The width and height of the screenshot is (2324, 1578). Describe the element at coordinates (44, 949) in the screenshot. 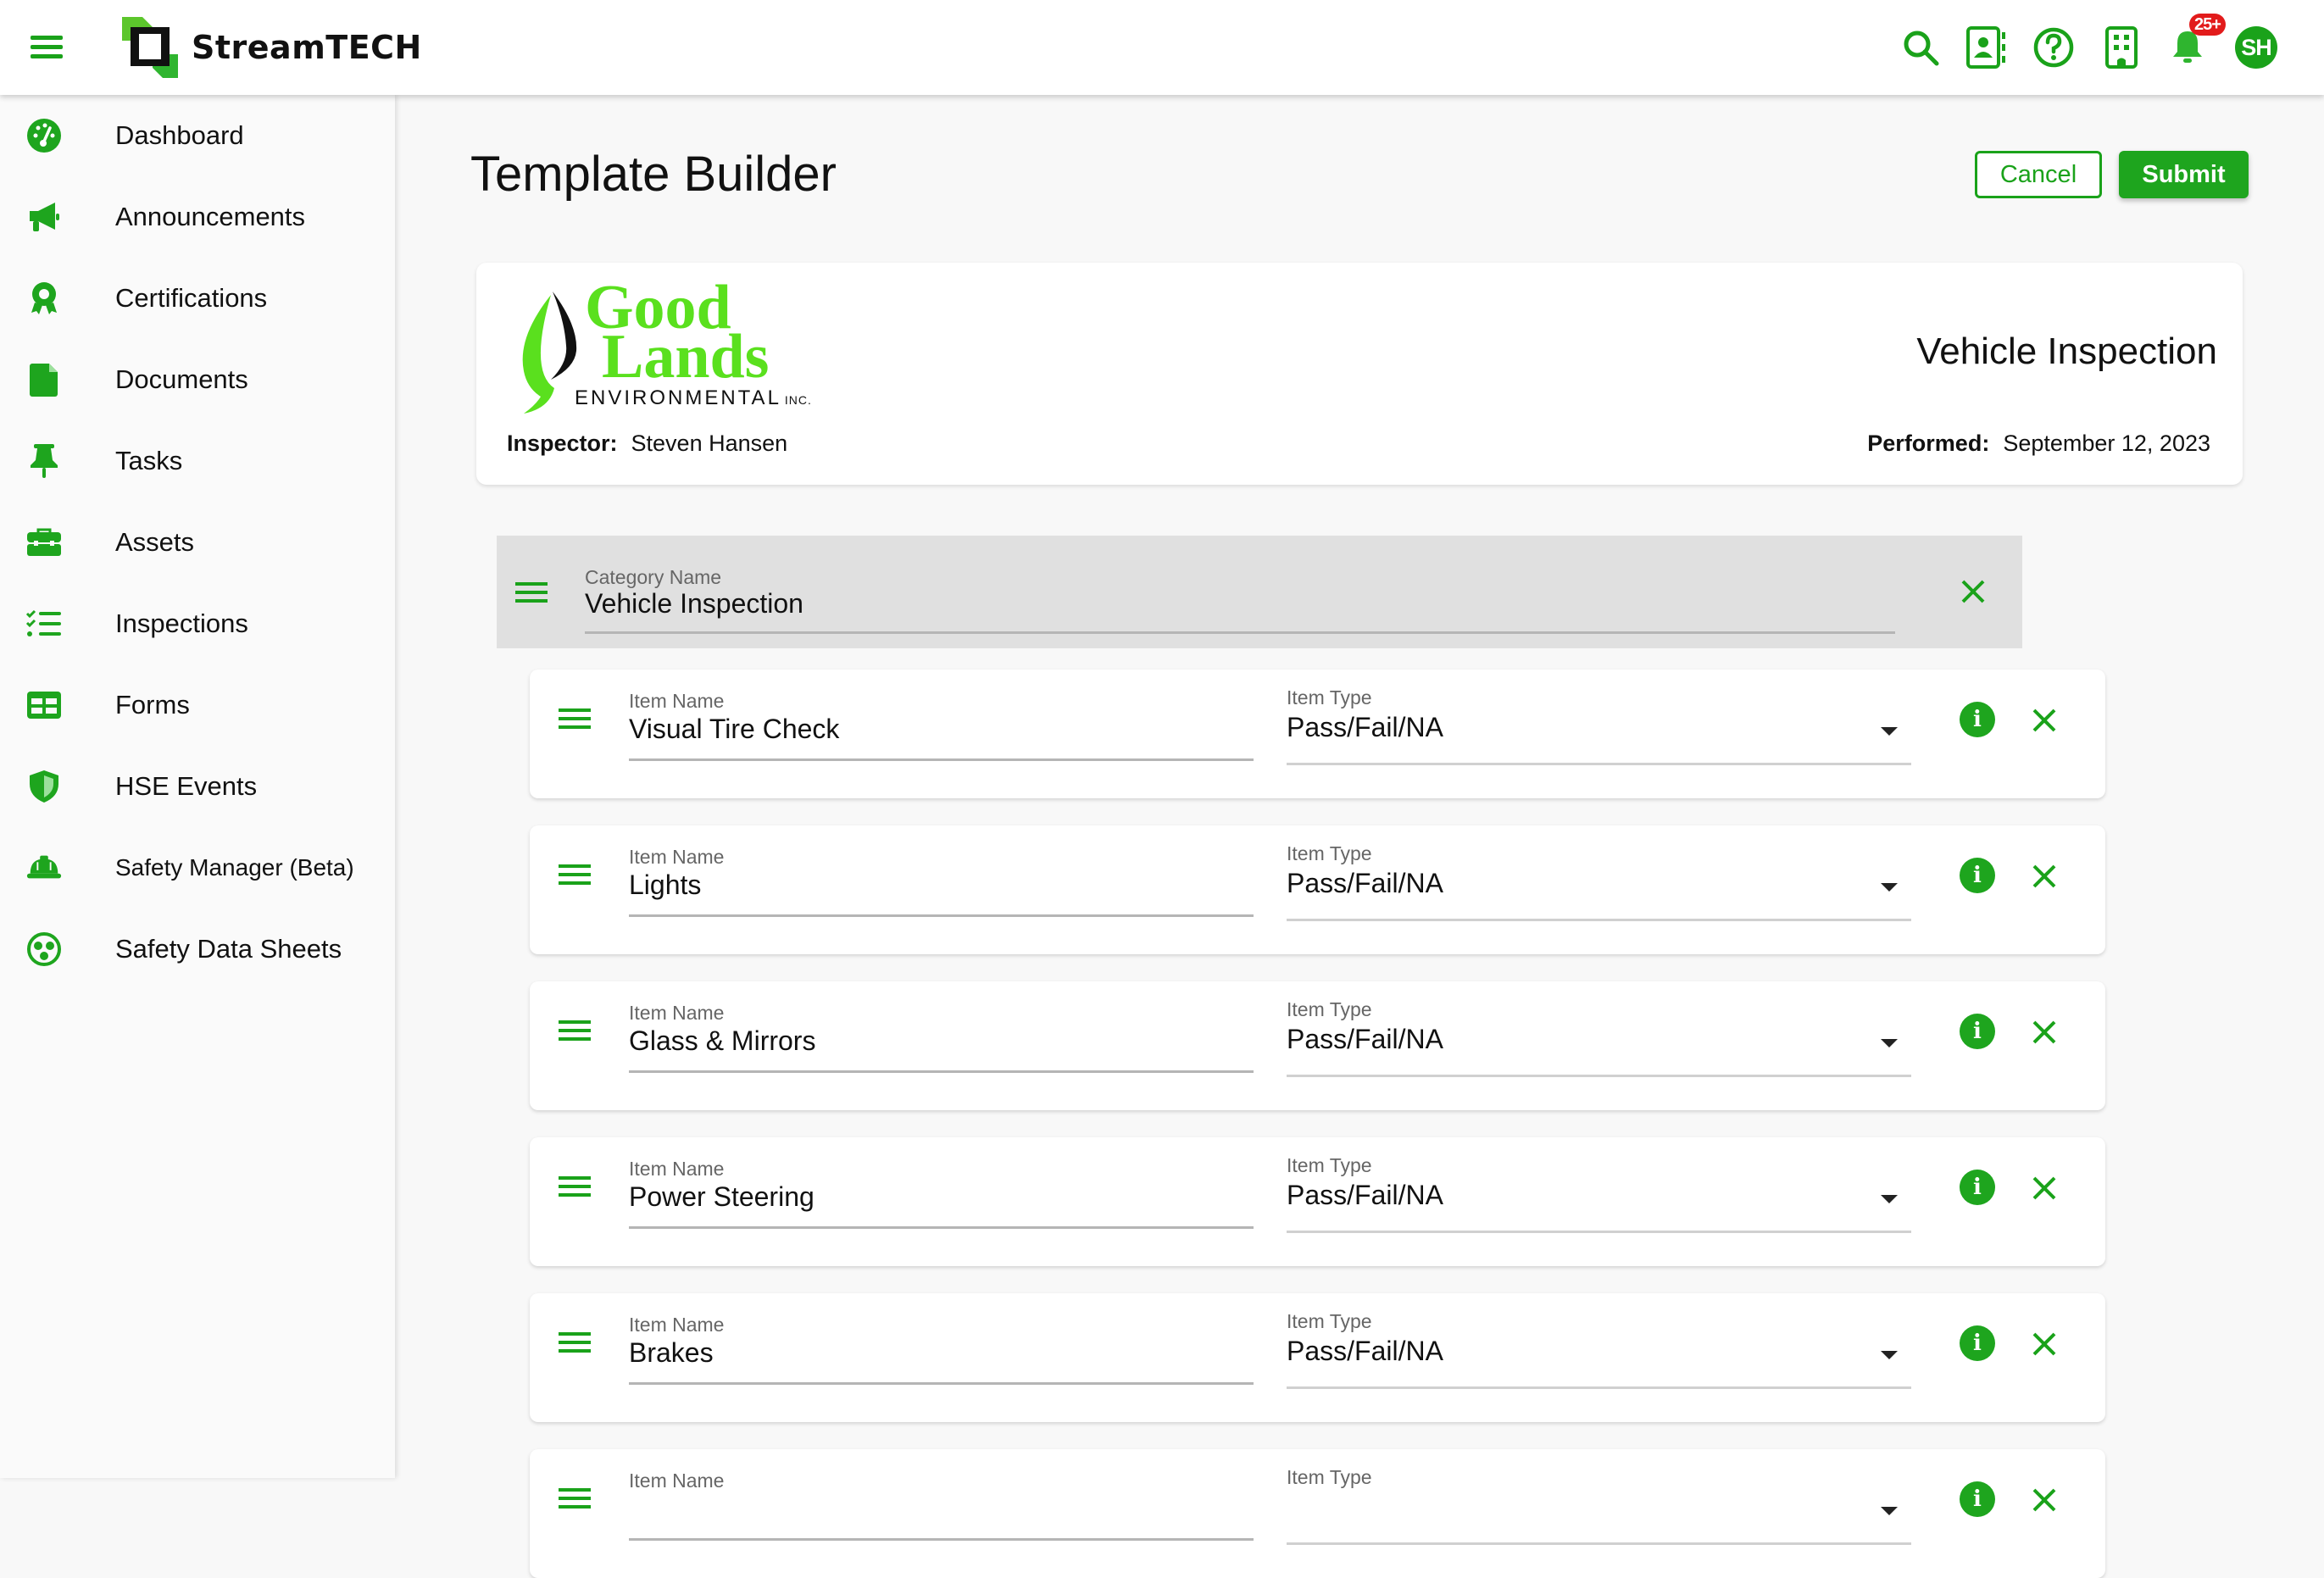

I see `hazard-icon` at that location.